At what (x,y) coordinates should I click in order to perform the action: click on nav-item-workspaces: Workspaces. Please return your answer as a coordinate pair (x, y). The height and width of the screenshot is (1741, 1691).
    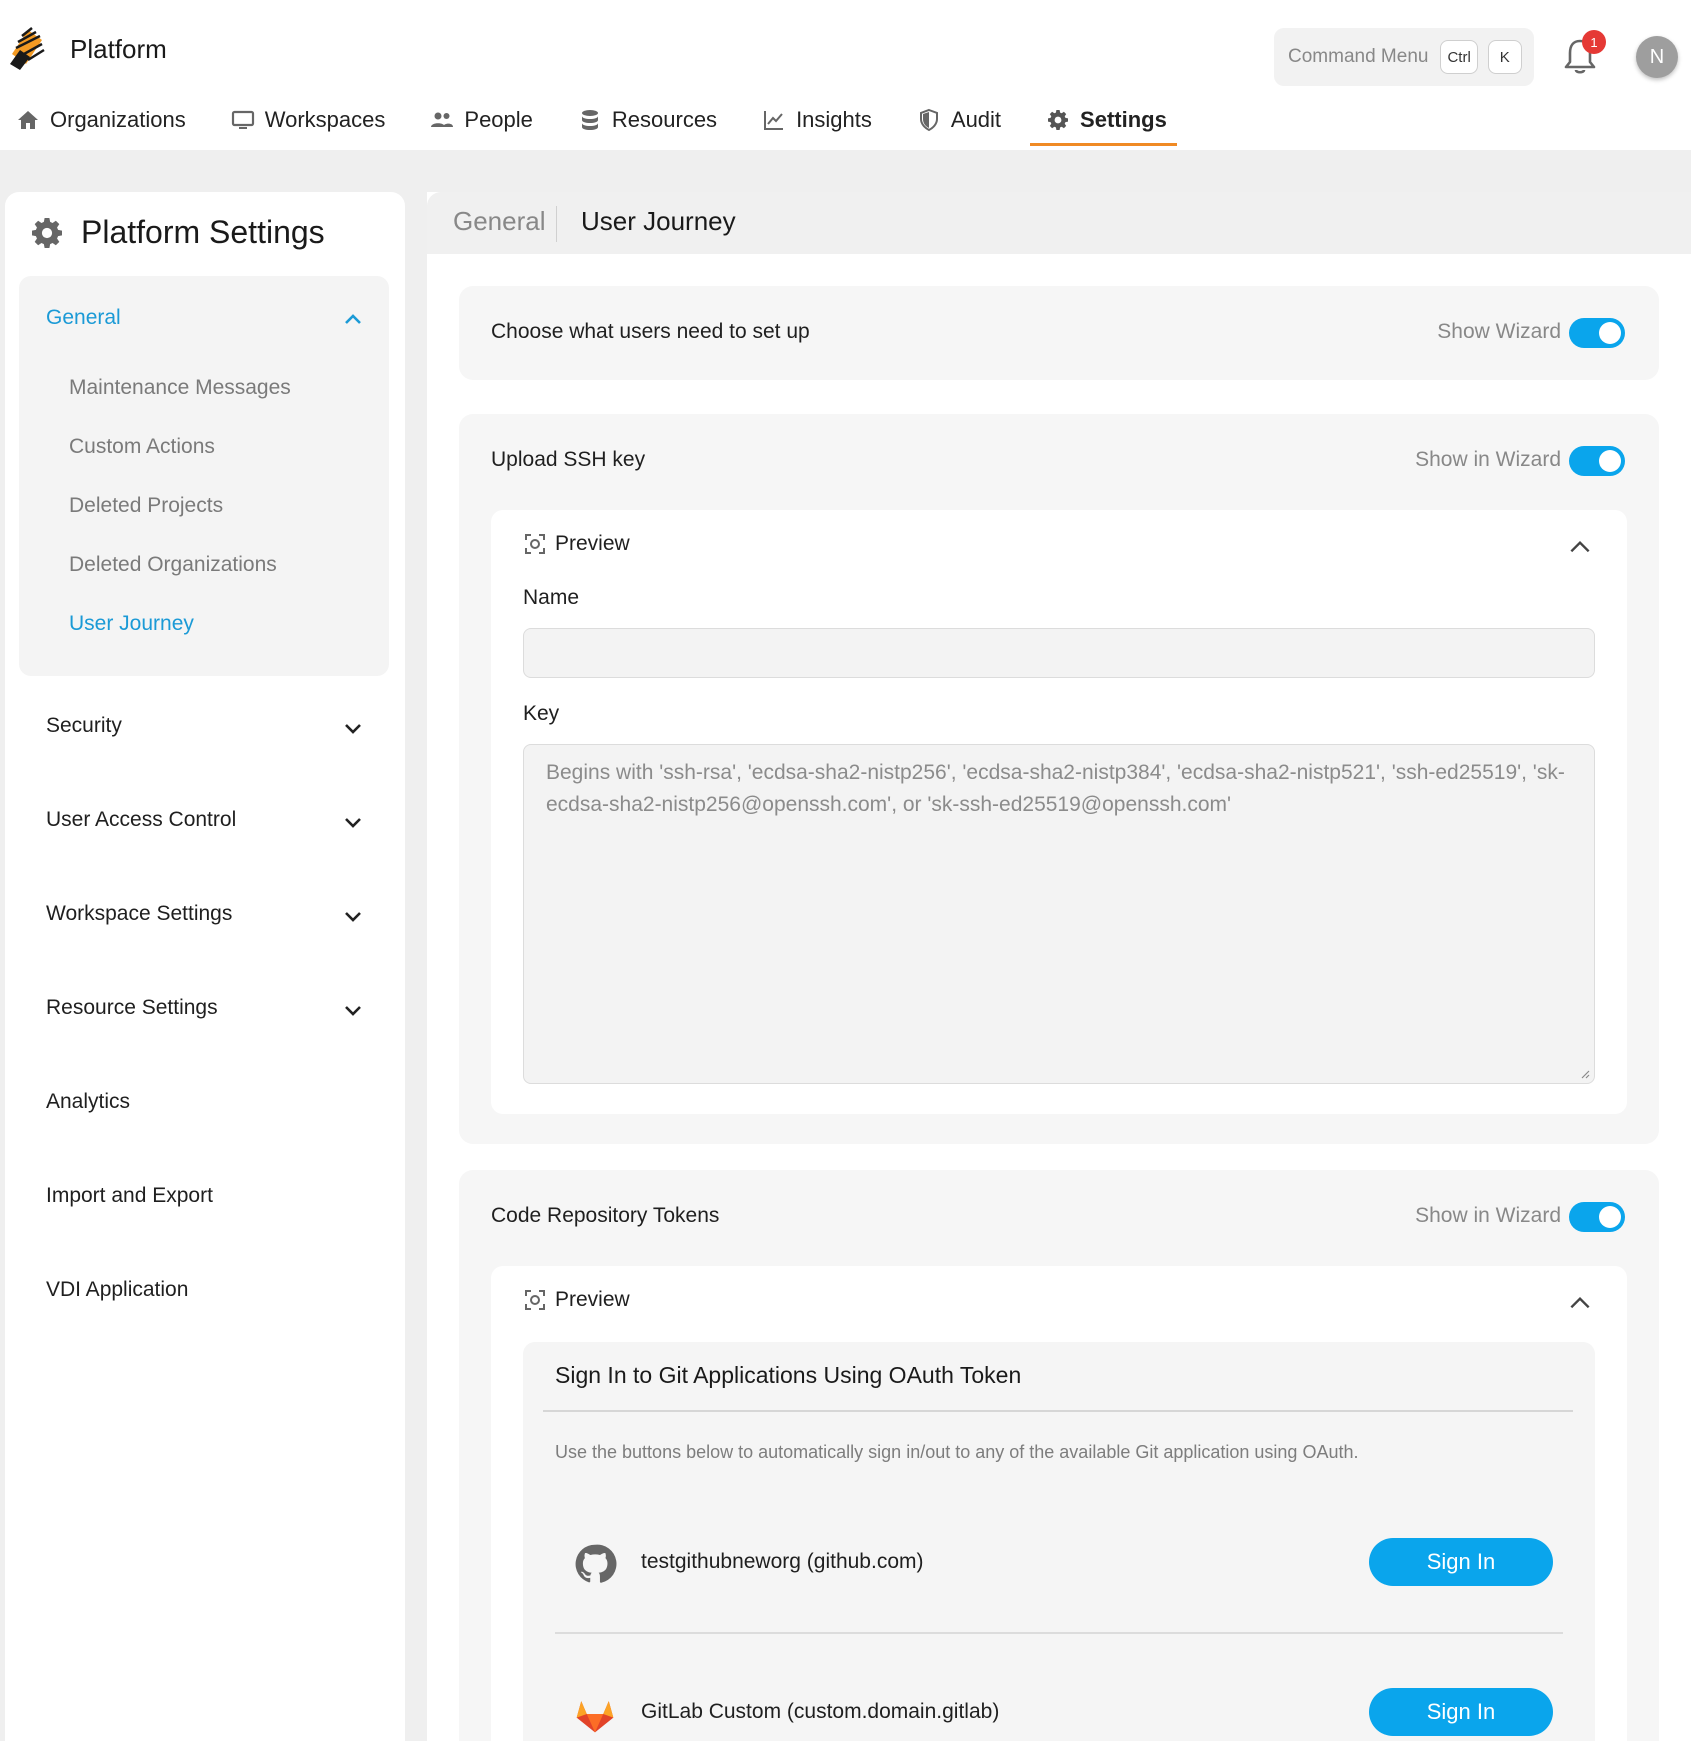
    Looking at the image, I should click on (305, 120).